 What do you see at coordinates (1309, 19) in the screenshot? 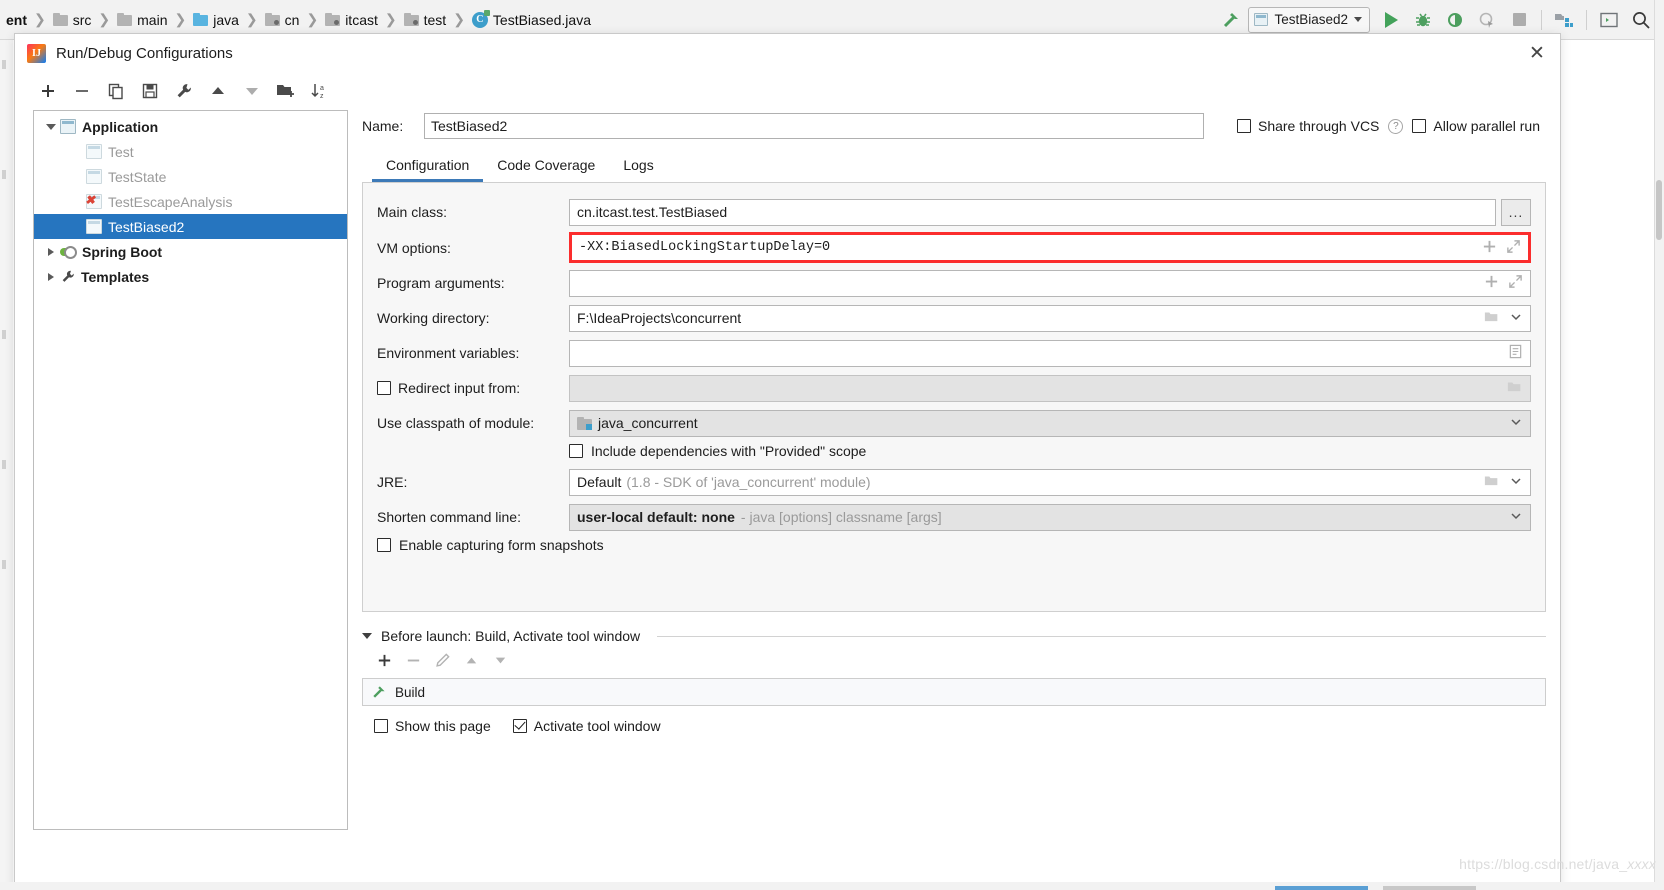
I see `run-configuration-selector: TestBiased2` at bounding box center [1309, 19].